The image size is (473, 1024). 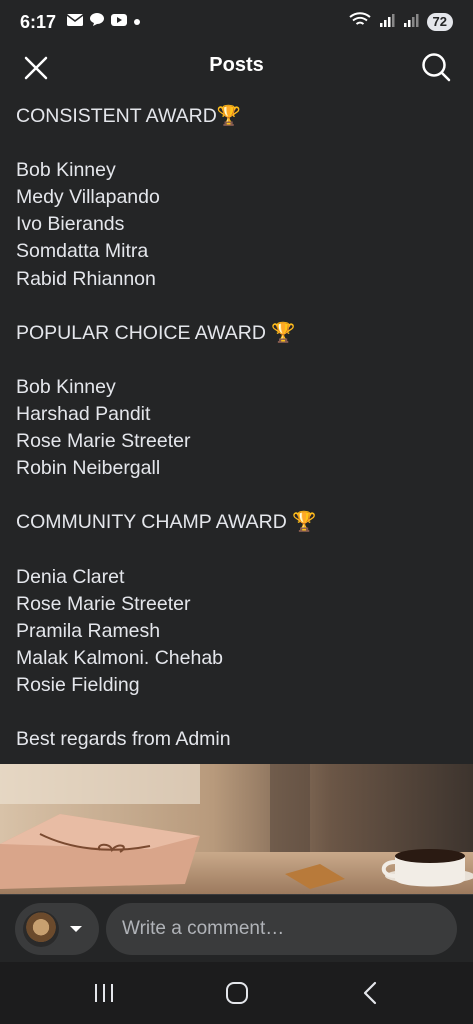 I want to click on post-name: Robin Neibergall, so click(x=88, y=468).